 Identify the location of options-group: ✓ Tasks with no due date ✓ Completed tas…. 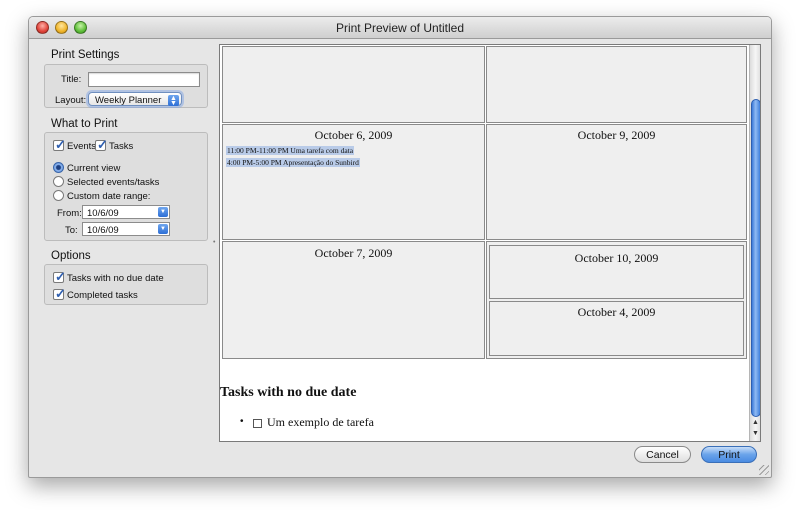
(126, 284).